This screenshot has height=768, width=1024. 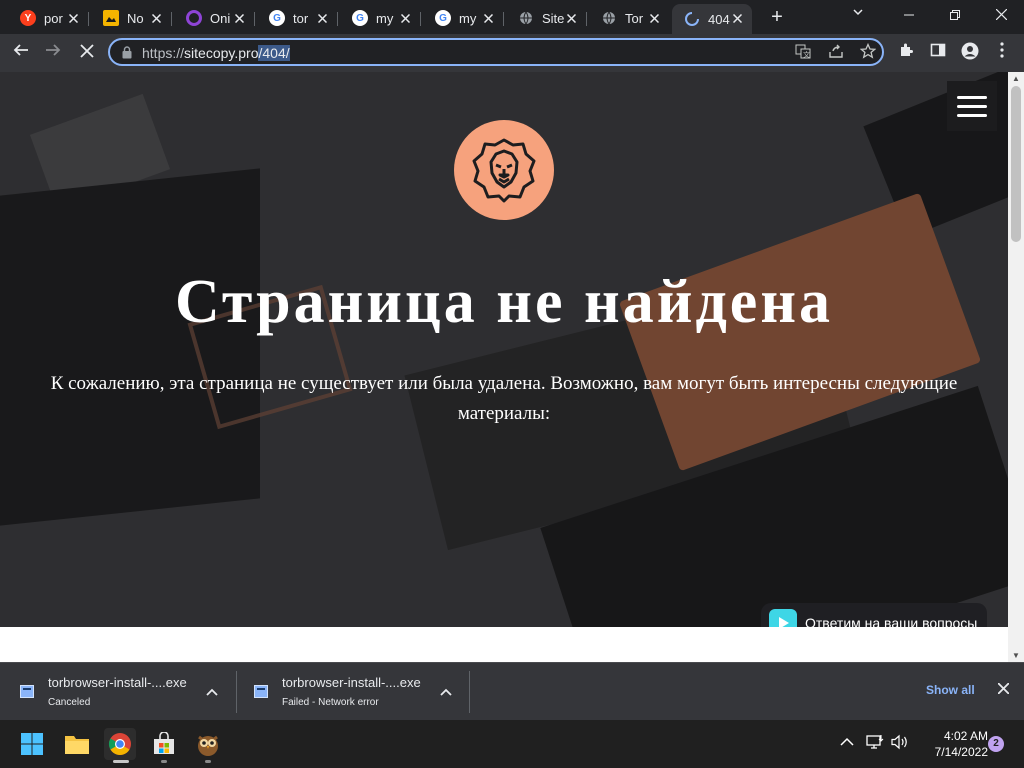 I want to click on side-panel-icon, so click(x=938, y=53).